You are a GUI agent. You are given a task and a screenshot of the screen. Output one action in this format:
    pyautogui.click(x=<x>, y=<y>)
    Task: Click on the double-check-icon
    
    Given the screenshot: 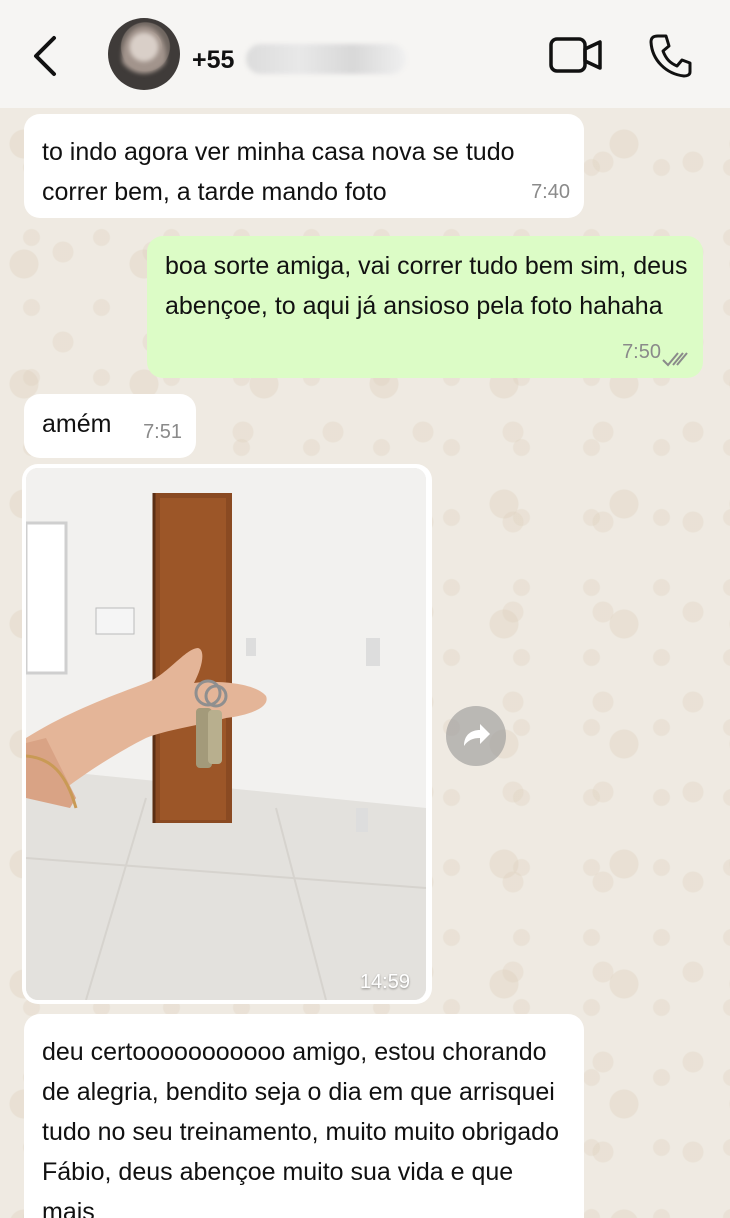 What is the action you would take?
    pyautogui.click(x=675, y=359)
    